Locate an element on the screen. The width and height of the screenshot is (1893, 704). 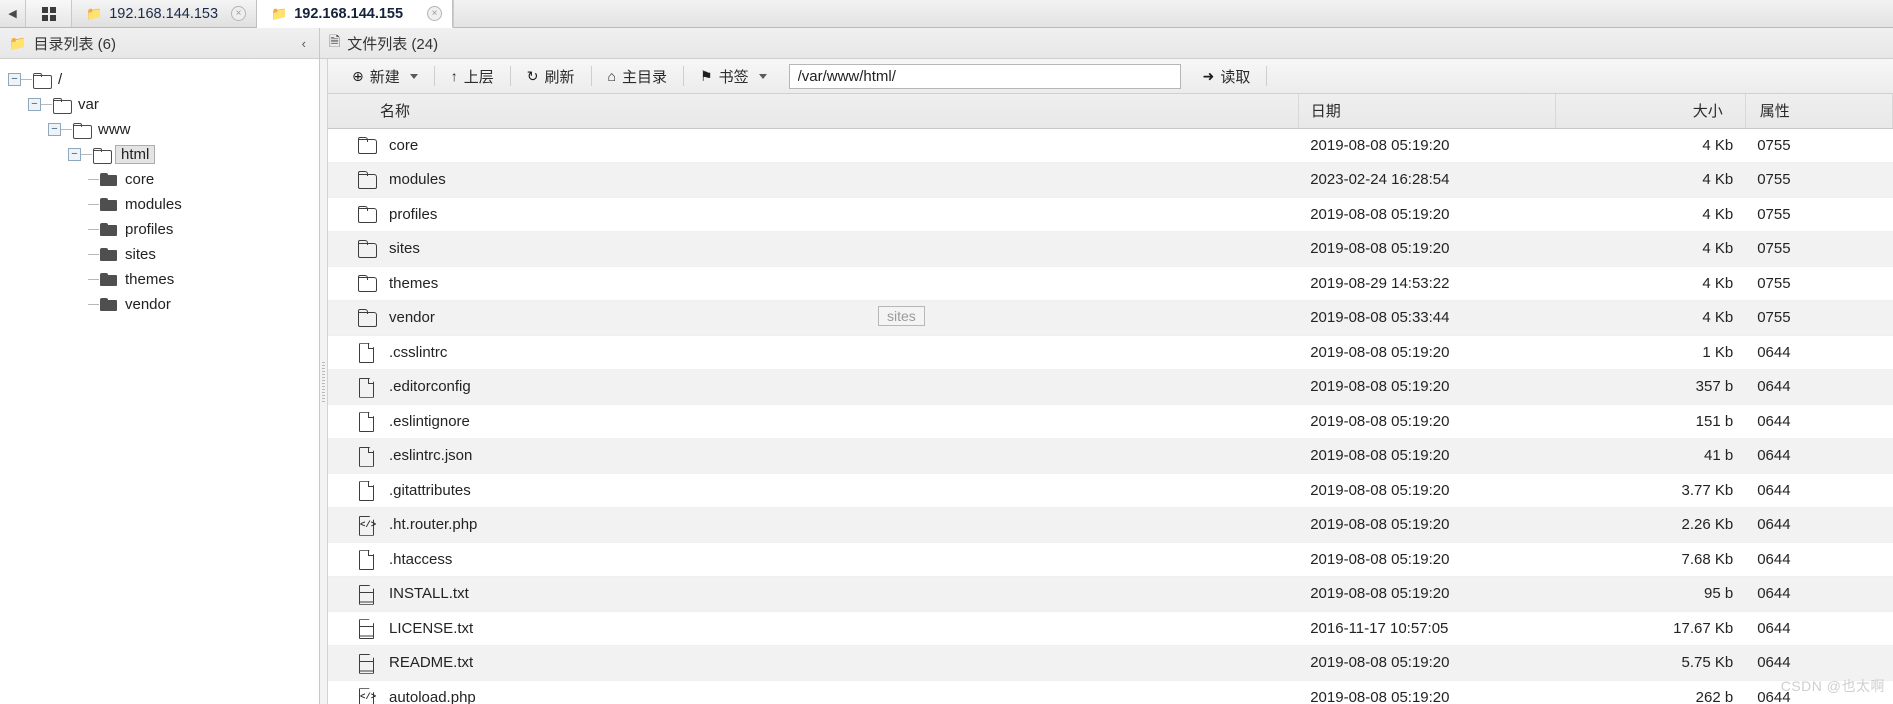
file-icon: 🗎 is located at coordinates (335, 41).